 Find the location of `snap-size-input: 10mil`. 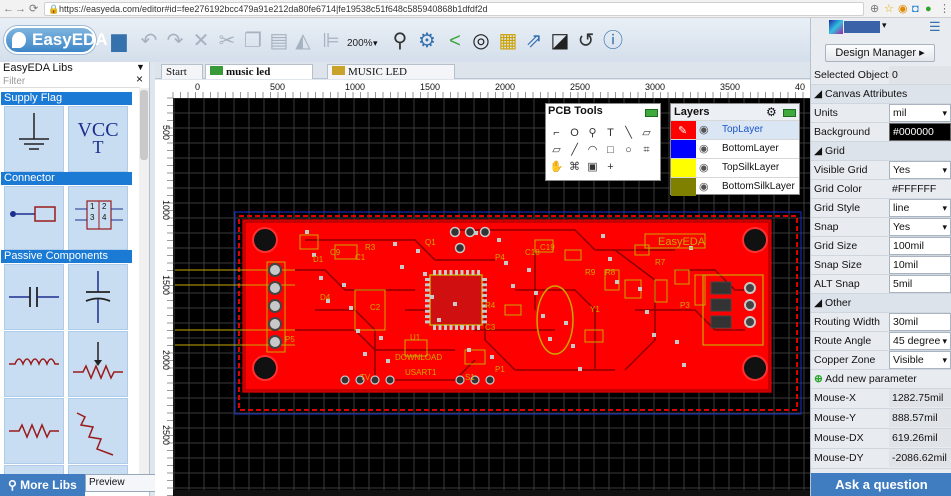

snap-size-input: 10mil is located at coordinates (920, 265).